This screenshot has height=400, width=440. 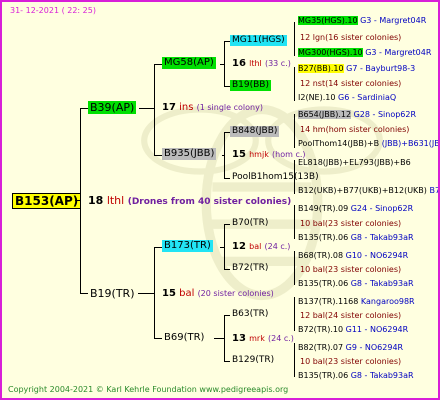 What do you see at coordinates (239, 63) in the screenshot?
I see `gen2-mm-num: 16` at bounding box center [239, 63].